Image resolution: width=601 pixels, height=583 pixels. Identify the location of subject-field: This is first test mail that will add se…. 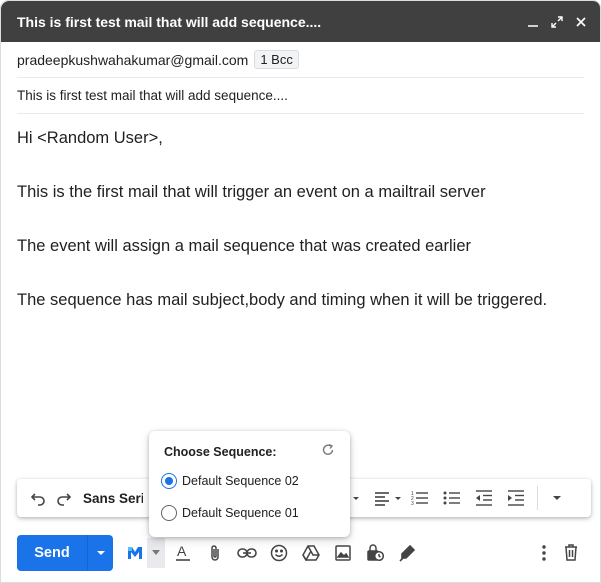
(300, 96).